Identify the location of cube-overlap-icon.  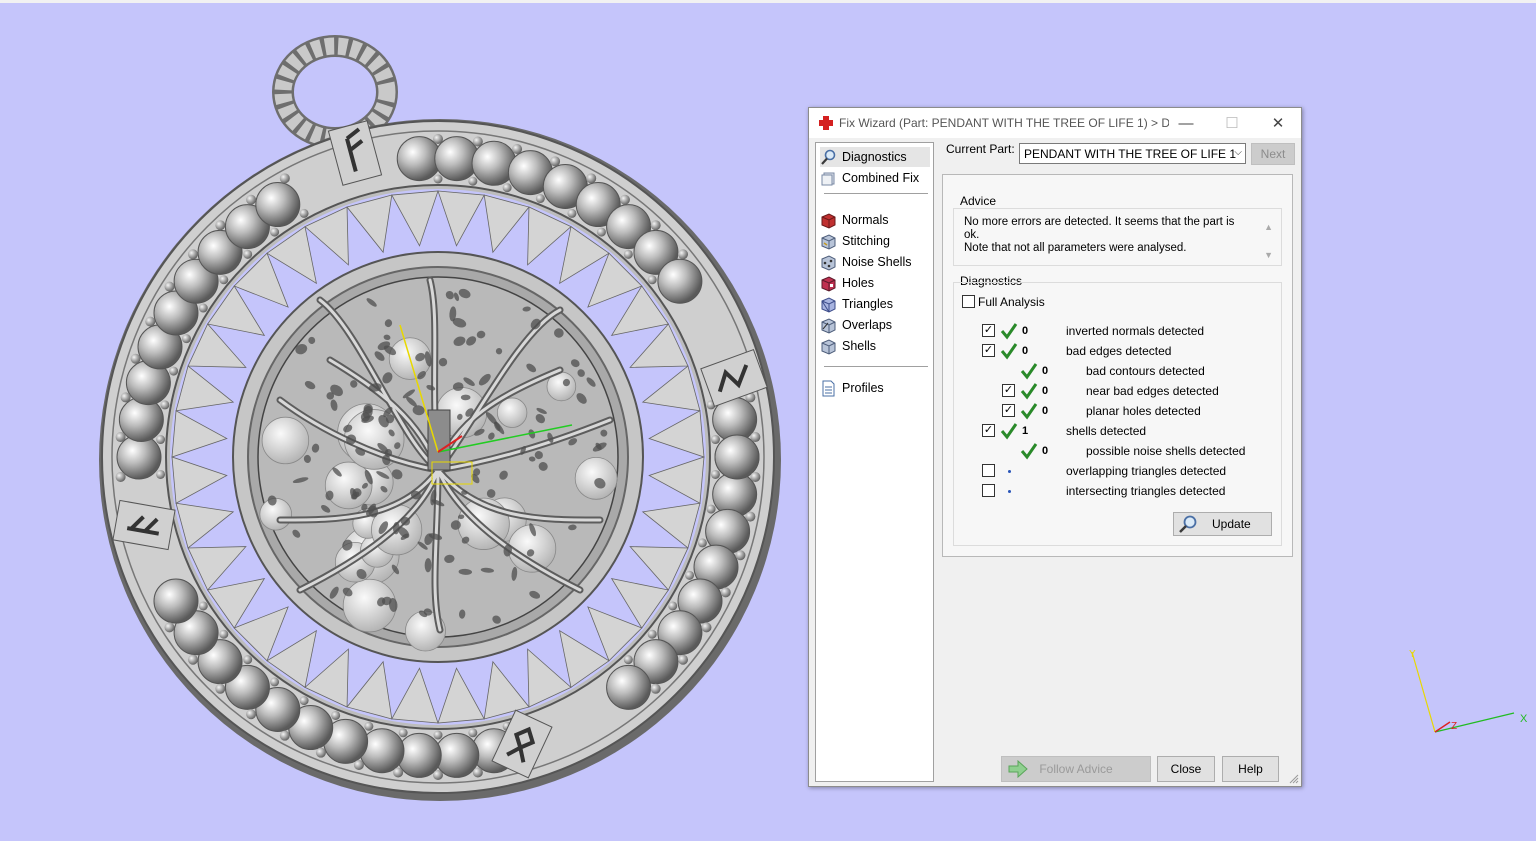
(828, 325).